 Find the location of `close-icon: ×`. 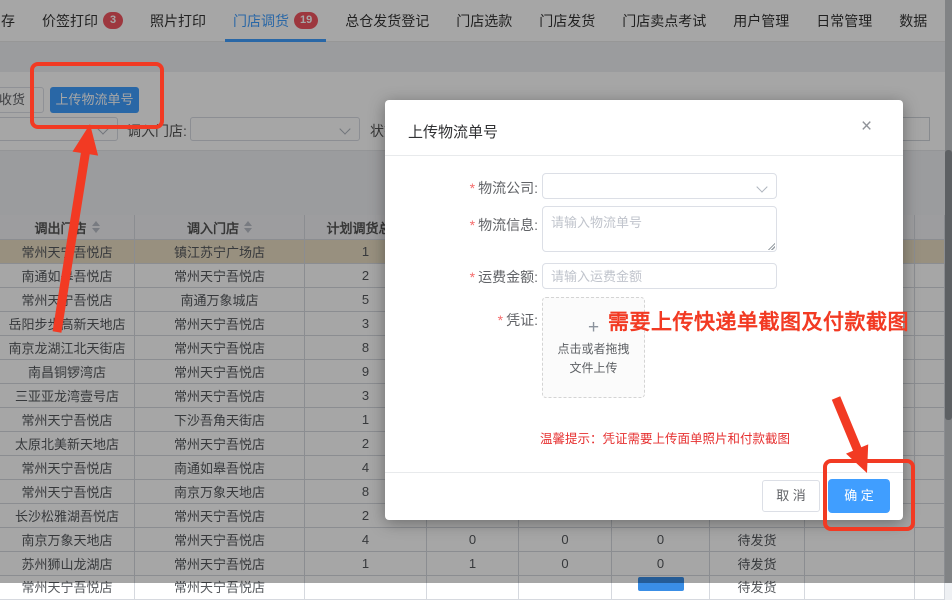

close-icon: × is located at coordinates (866, 127).